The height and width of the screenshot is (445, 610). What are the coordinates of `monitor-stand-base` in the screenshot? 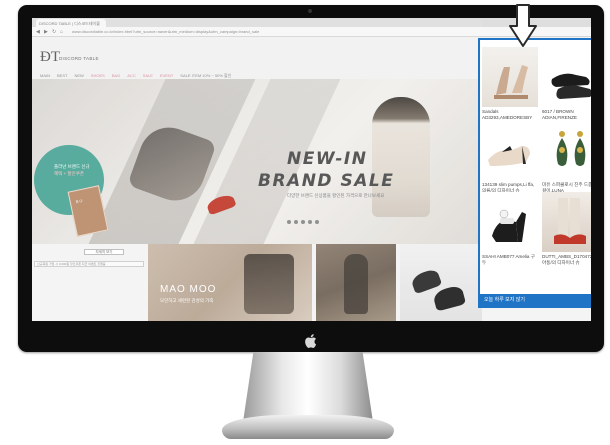 It's located at (308, 427).